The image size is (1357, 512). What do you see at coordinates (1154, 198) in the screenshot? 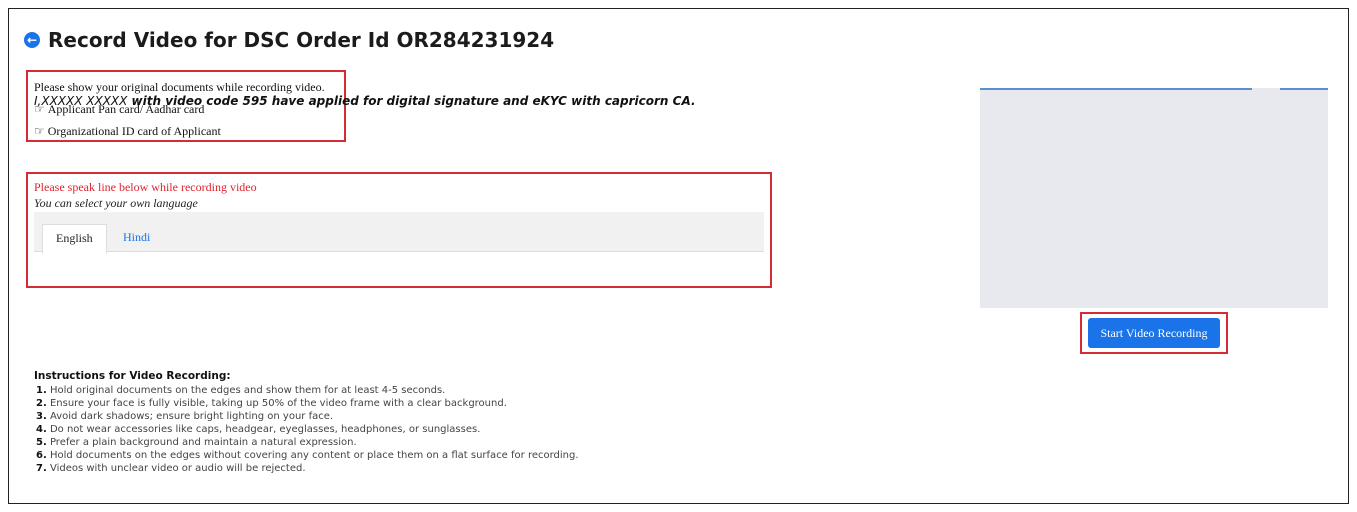
I see `video-preview` at bounding box center [1154, 198].